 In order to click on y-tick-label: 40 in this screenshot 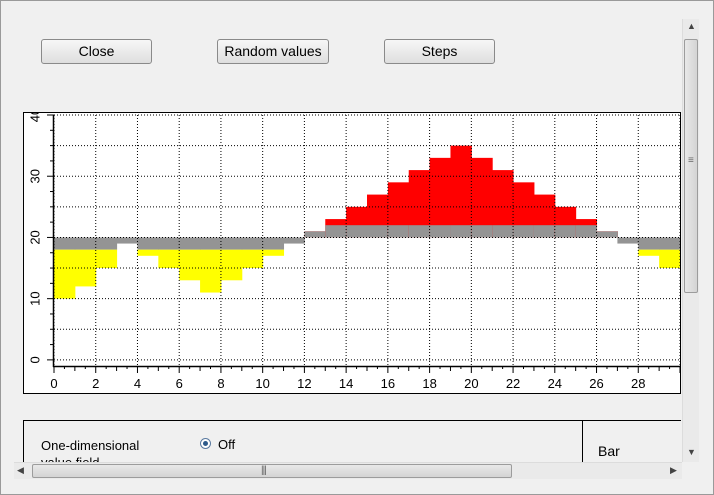, I will do `click(34, 117)`.